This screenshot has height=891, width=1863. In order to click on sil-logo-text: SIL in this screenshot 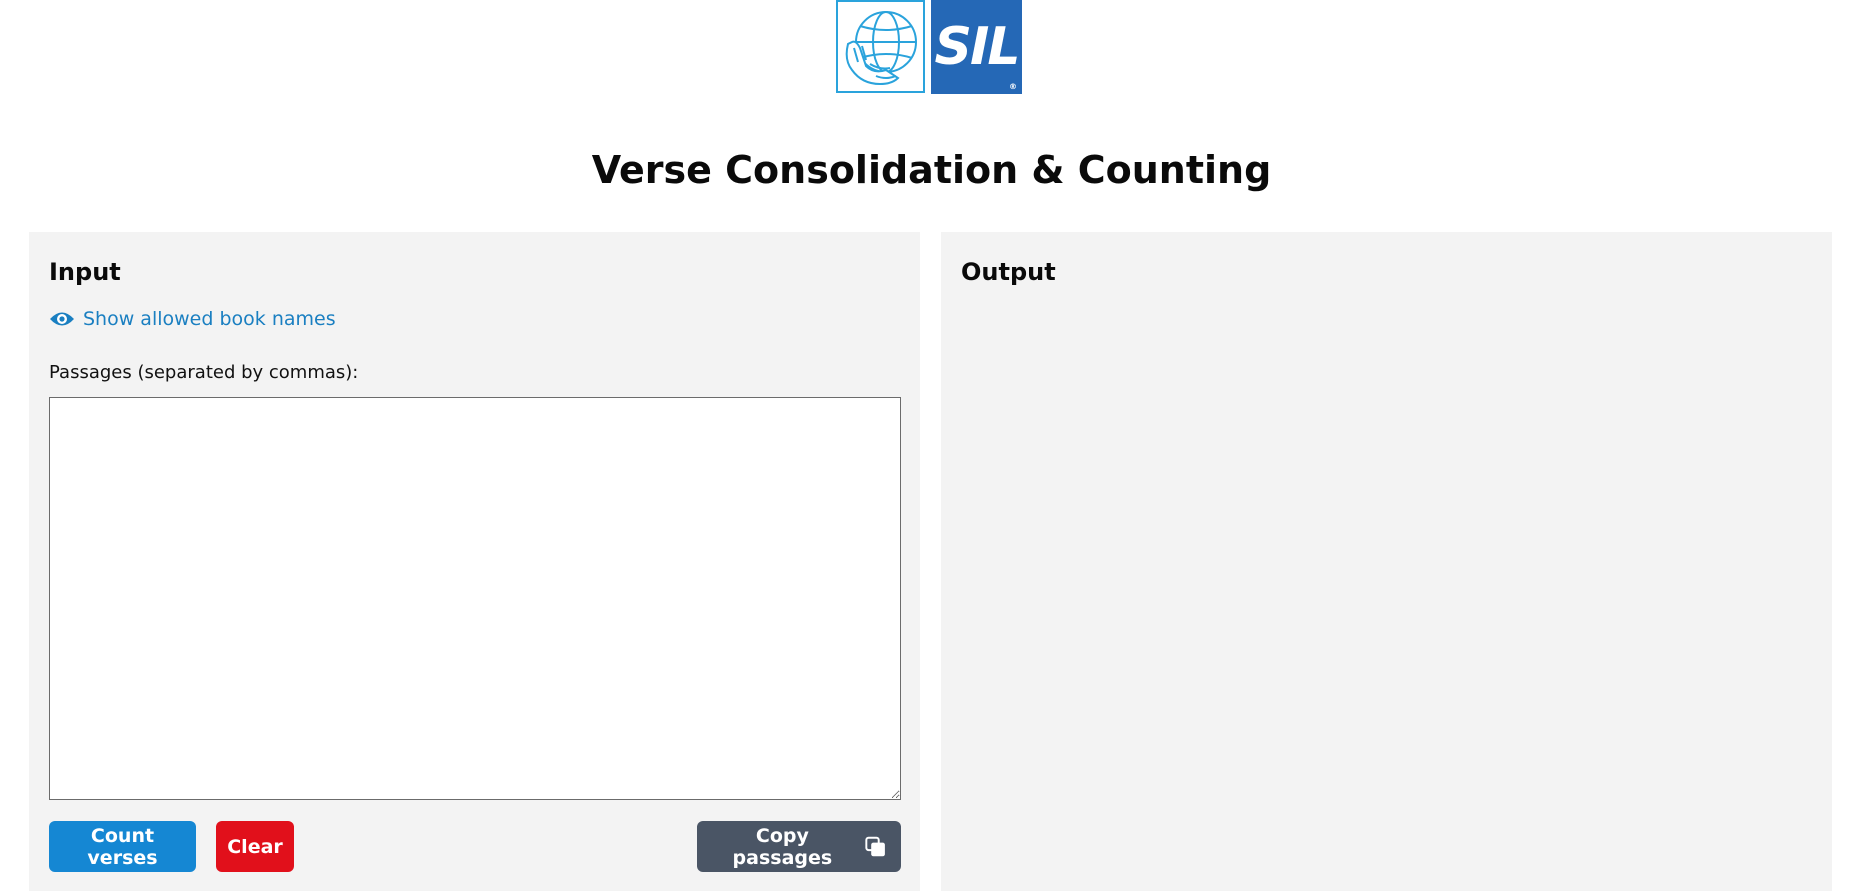, I will do `click(977, 47)`.